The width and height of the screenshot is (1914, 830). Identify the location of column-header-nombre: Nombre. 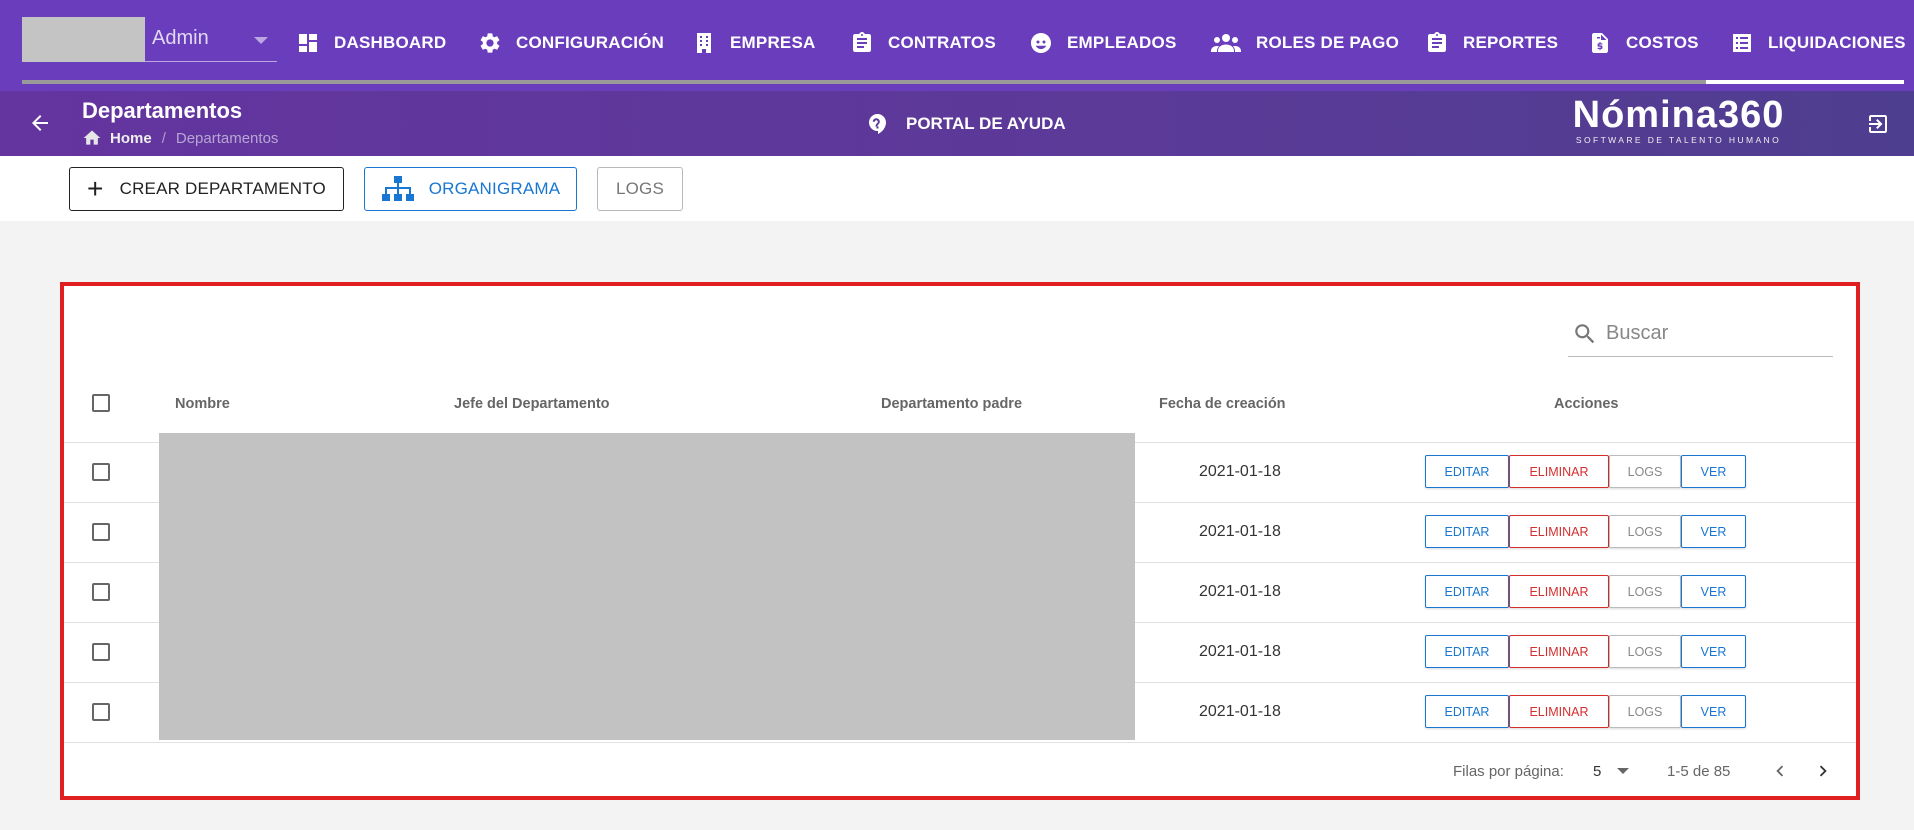
(202, 404).